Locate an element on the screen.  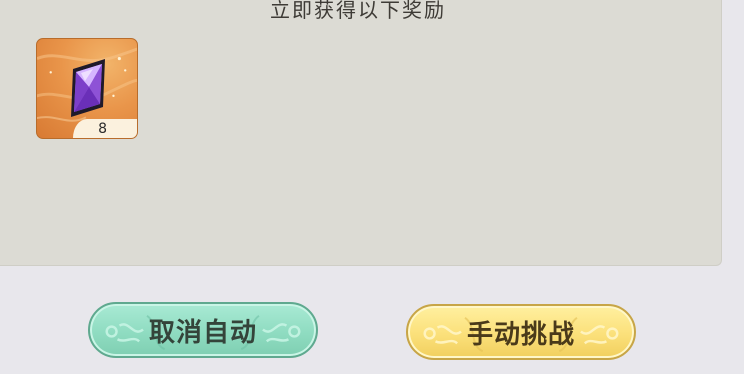
manual-challenge-button: 手动挑战 is located at coordinates (521, 332).